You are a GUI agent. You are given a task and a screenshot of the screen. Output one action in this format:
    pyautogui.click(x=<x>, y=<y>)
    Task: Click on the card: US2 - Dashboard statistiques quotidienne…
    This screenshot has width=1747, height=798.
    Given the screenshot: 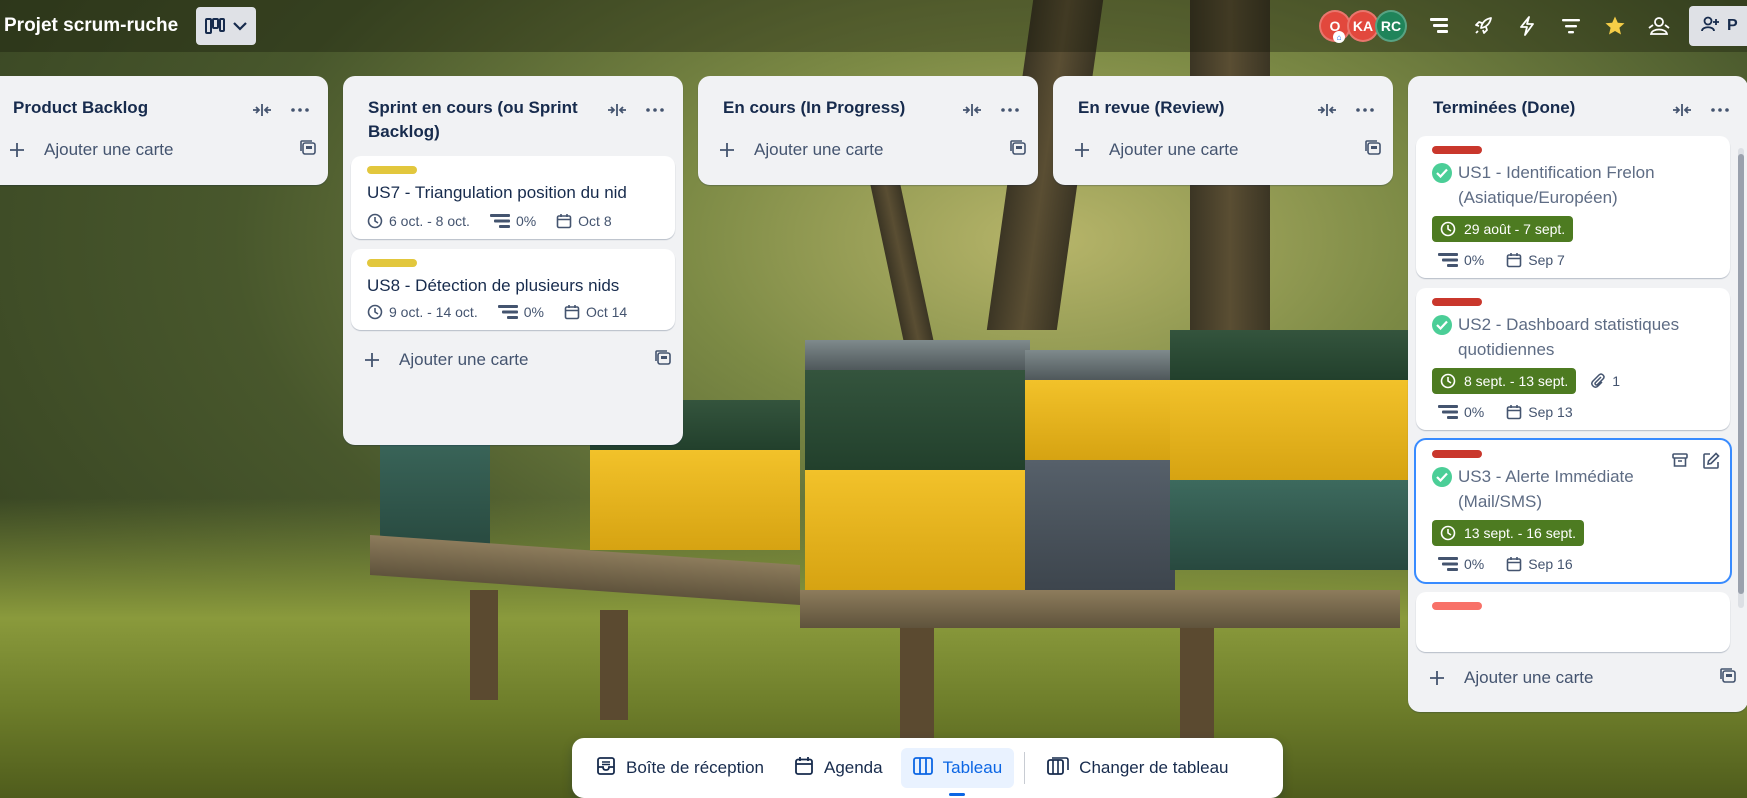 What is the action you would take?
    pyautogui.click(x=1573, y=359)
    